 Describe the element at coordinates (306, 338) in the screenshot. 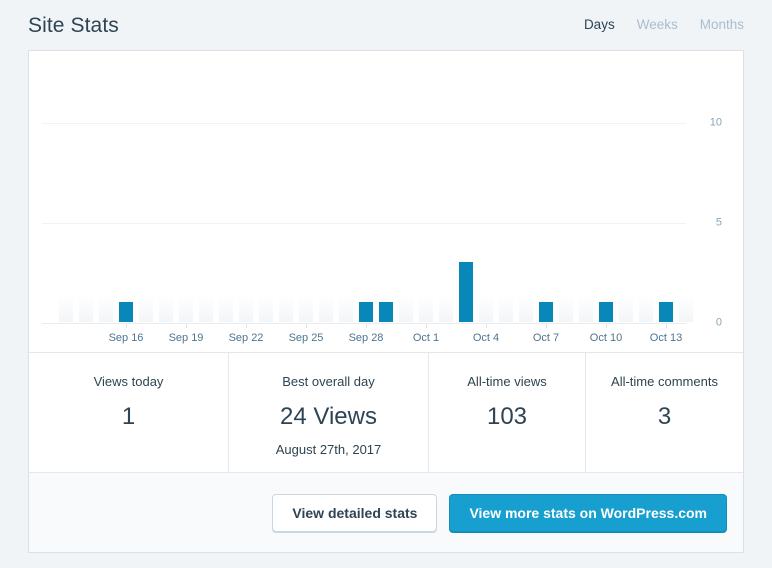

I see `x-axis-label: Sep 25` at that location.